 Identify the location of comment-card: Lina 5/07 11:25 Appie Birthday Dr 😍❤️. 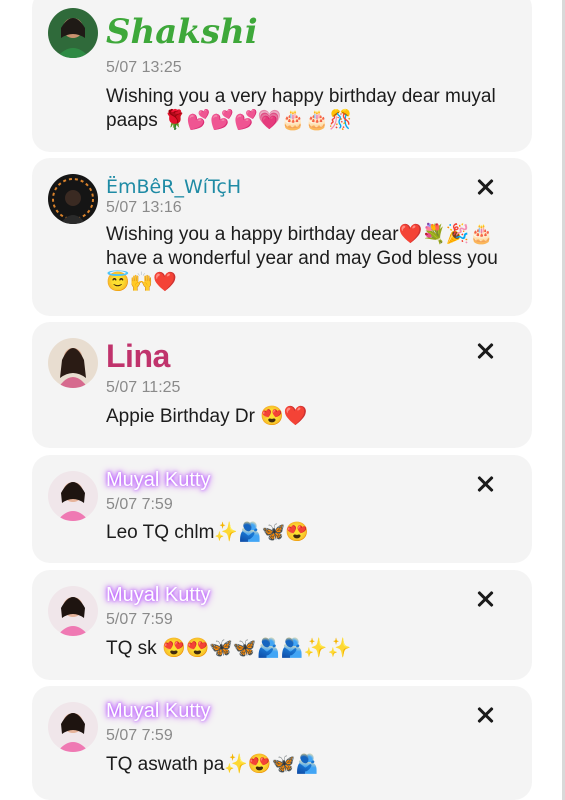
(282, 385).